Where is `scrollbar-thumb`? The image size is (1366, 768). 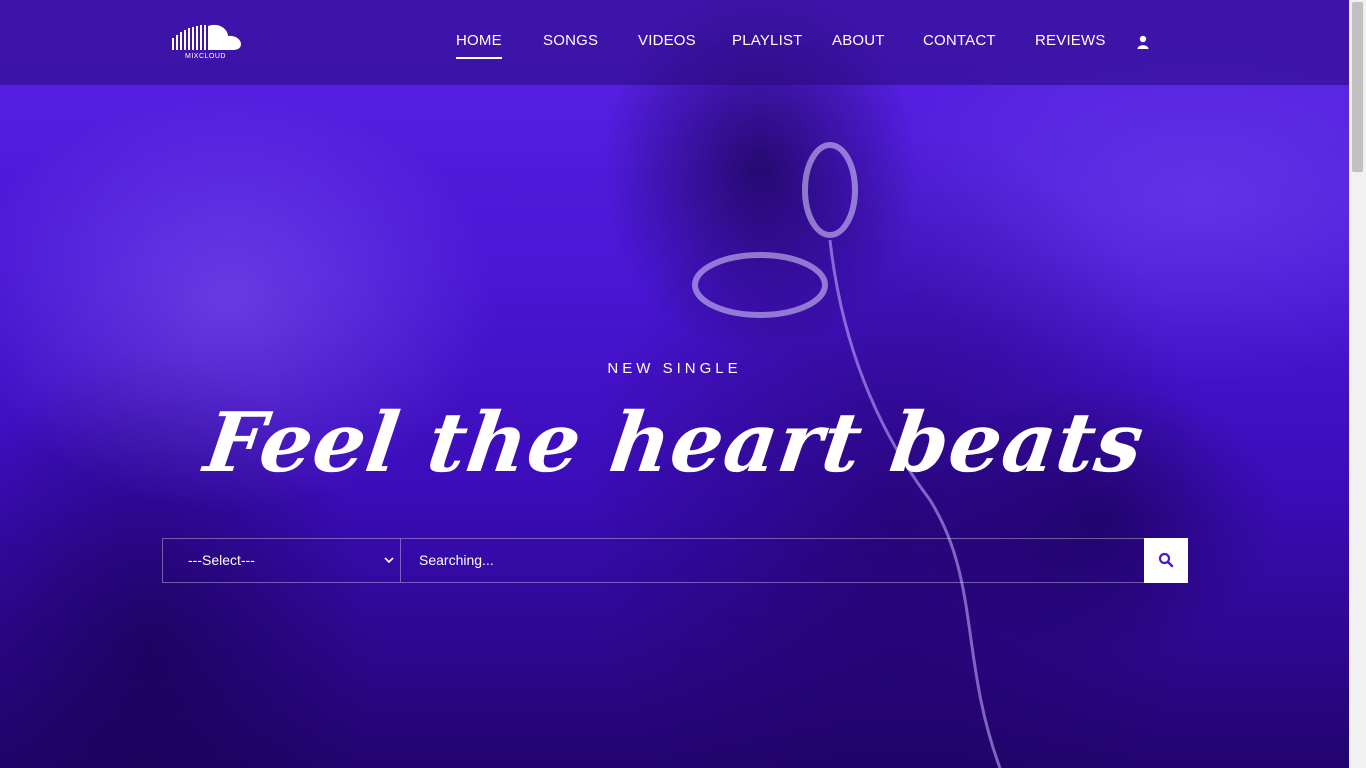 scrollbar-thumb is located at coordinates (1357, 87).